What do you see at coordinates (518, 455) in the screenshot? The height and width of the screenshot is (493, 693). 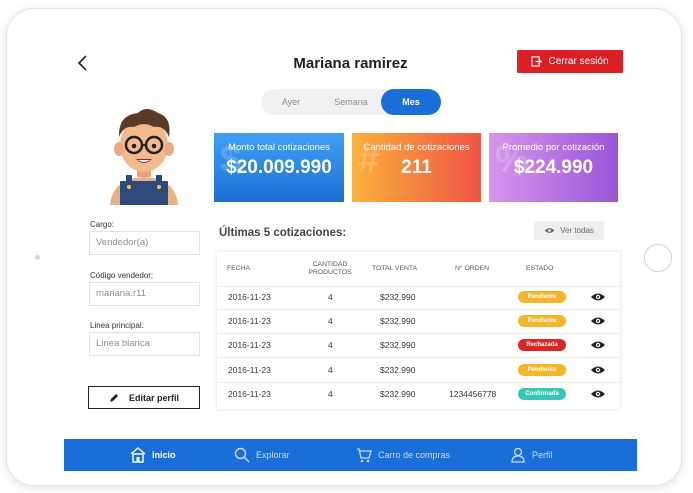 I see `user-icon` at bounding box center [518, 455].